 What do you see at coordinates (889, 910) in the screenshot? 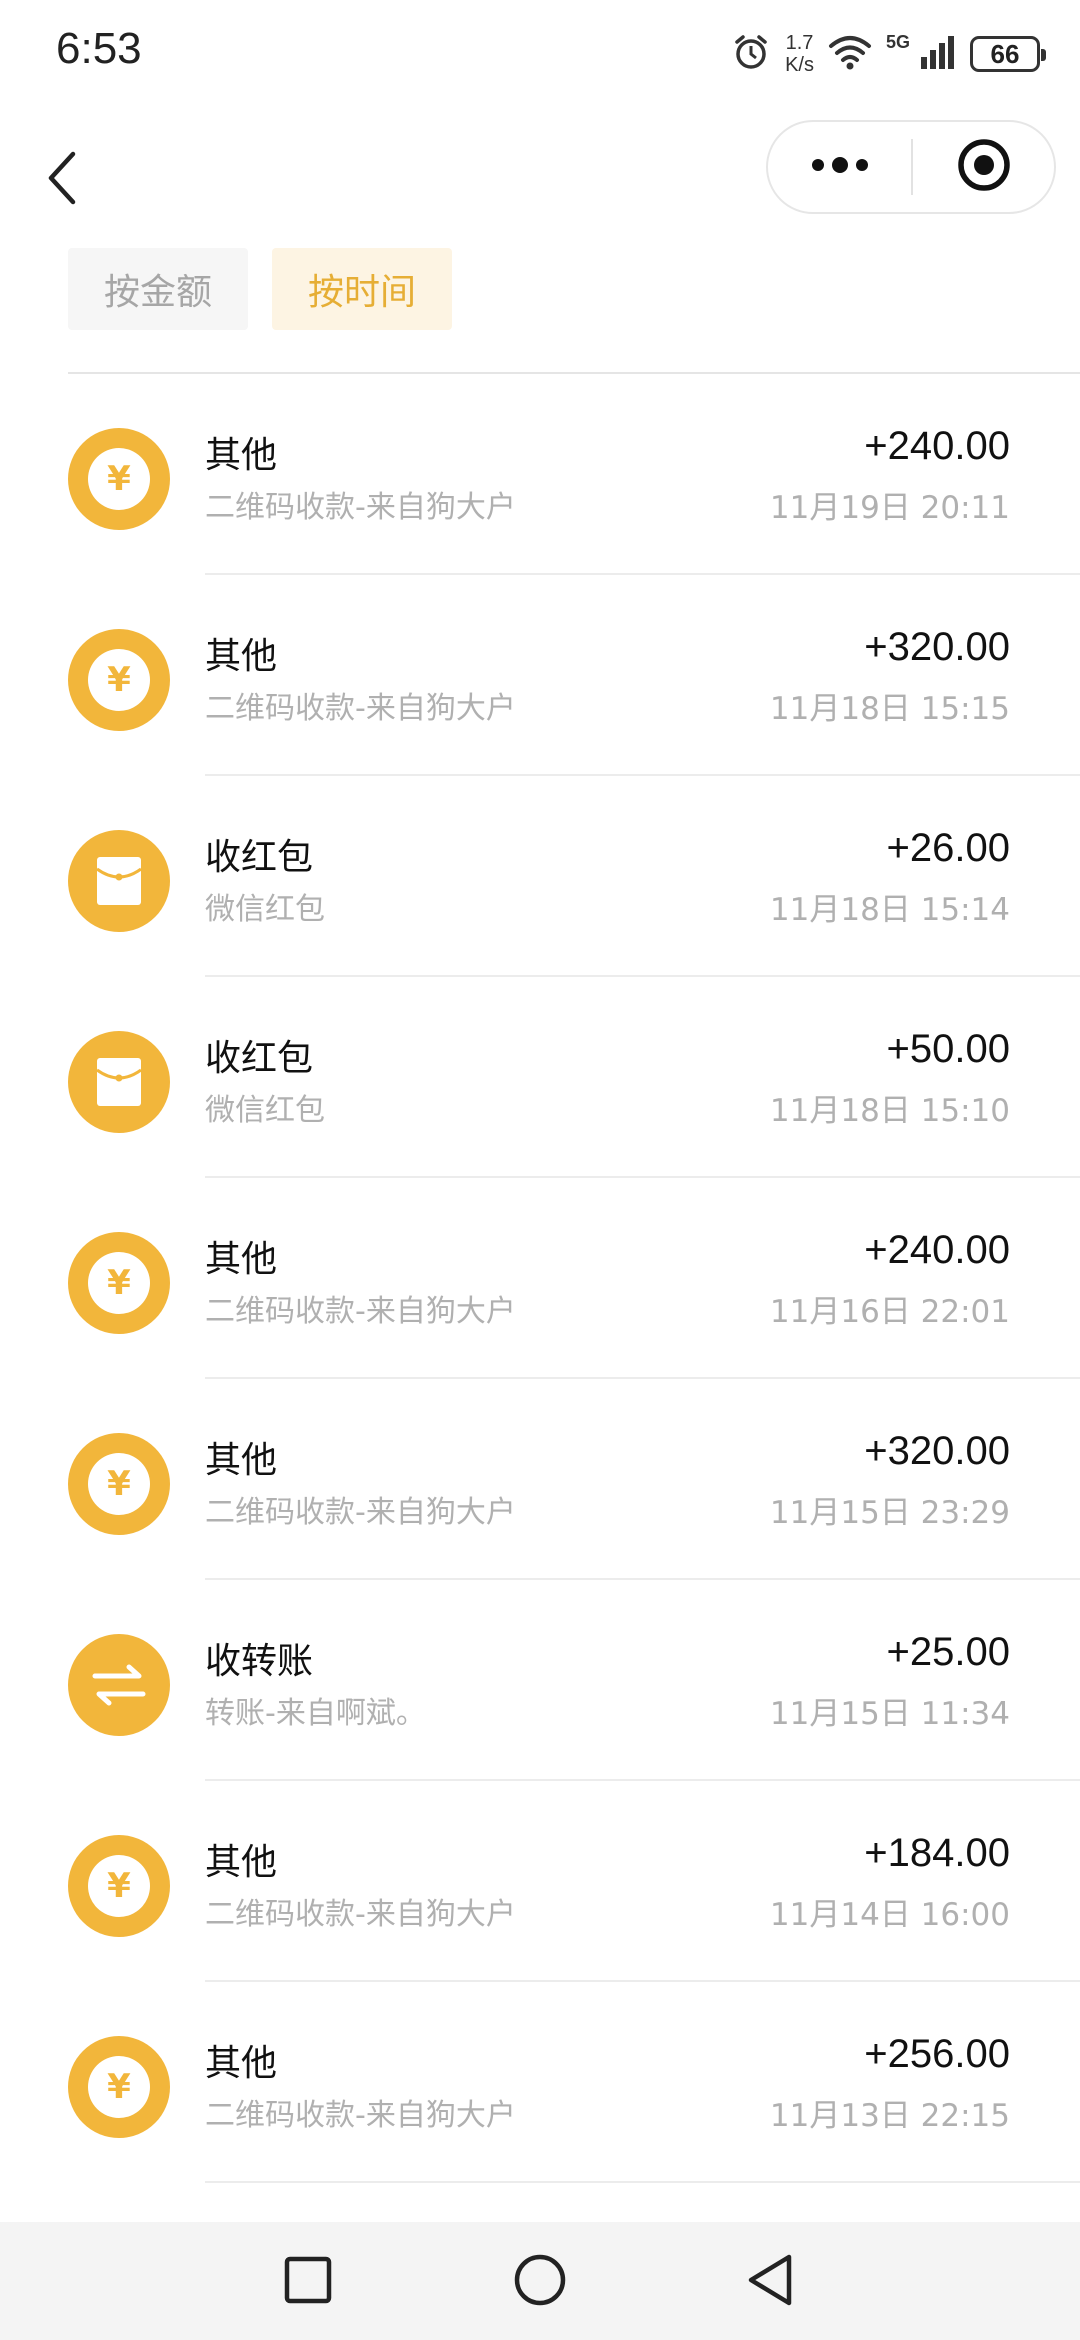
I see `transaction-time: 11月18日 15:14` at bounding box center [889, 910].